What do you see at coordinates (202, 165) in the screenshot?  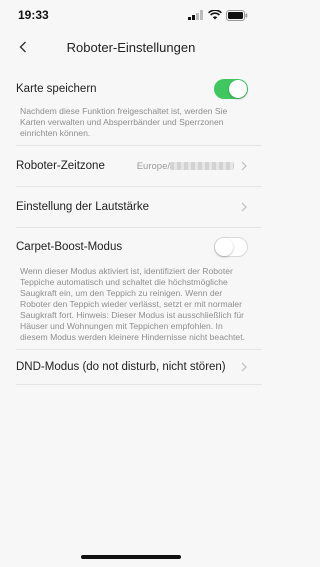 I see `redacted-blur` at bounding box center [202, 165].